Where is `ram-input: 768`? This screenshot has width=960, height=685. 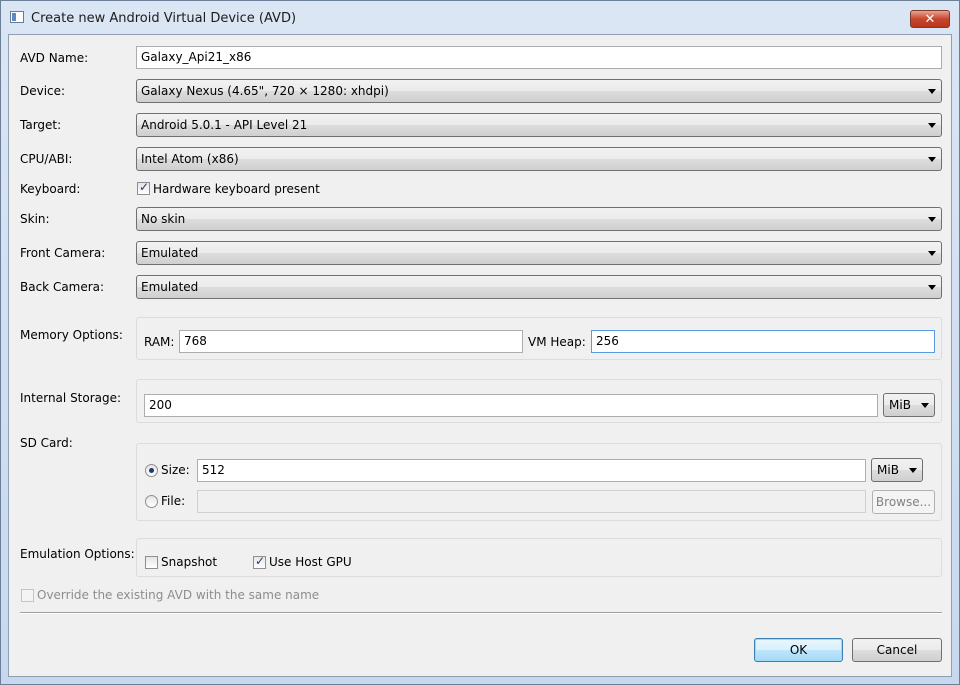
ram-input: 768 is located at coordinates (351, 341).